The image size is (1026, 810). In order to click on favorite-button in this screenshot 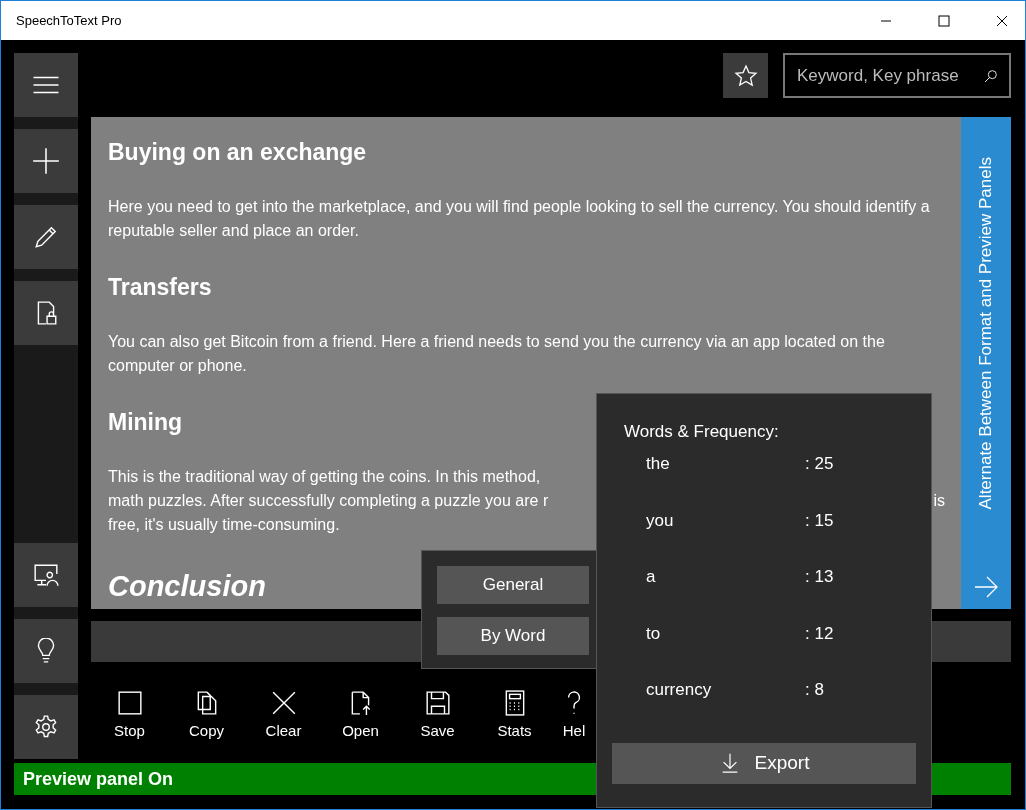, I will do `click(745, 75)`.